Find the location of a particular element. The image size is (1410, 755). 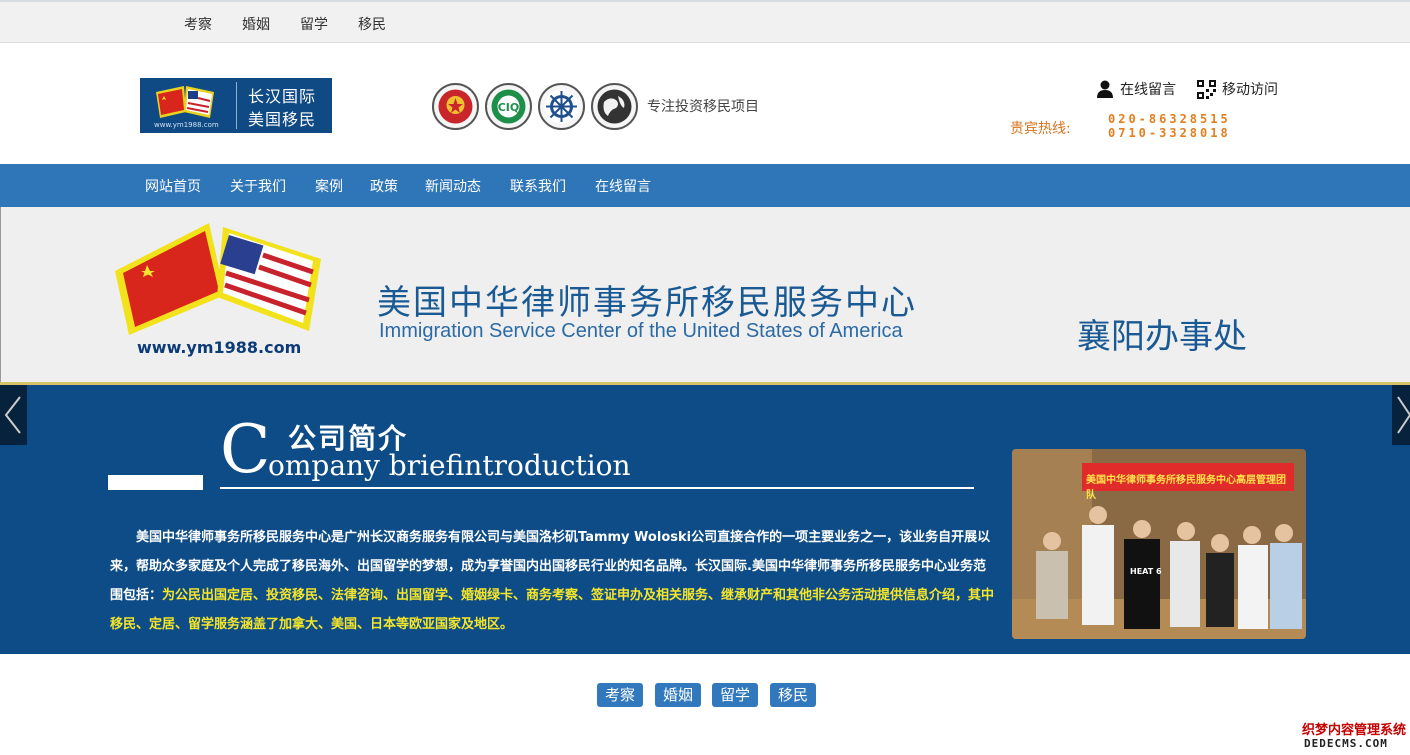

team-photo: 美国中华律师事务所移民服务中心高层管理团队 HEAT 6 is located at coordinates (1159, 544).